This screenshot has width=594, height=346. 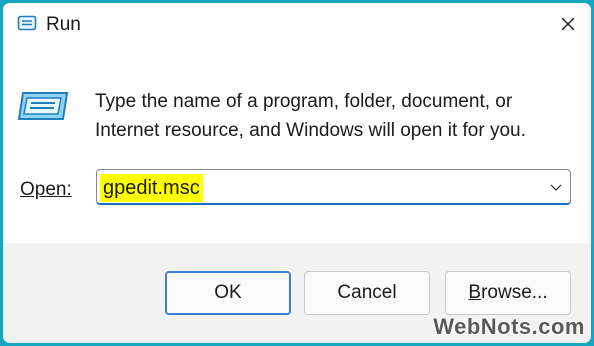 I want to click on open-label-text: Open:, so click(x=46, y=189).